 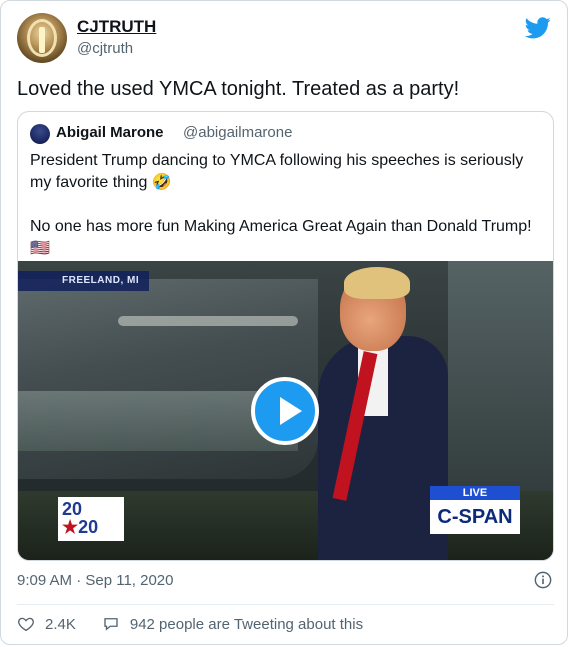 I want to click on like-count: 2.4K, so click(x=60, y=624).